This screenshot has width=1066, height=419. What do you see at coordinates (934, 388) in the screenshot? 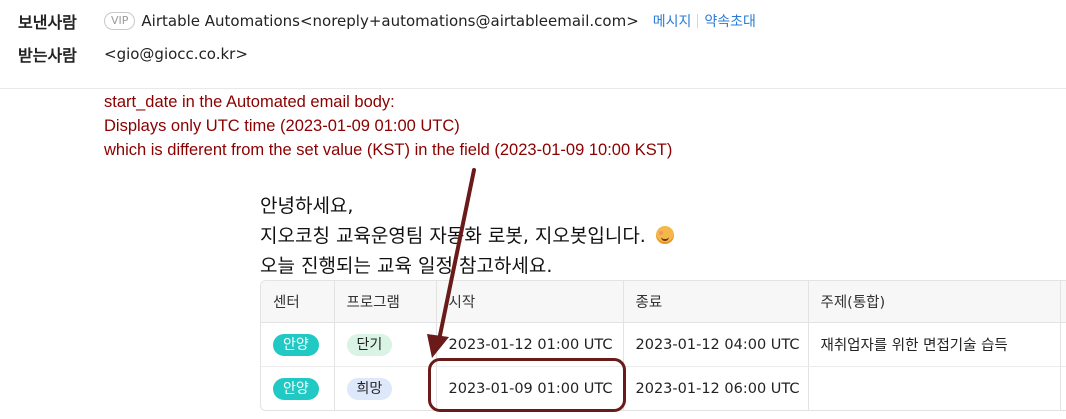
I see `cell-topic` at bounding box center [934, 388].